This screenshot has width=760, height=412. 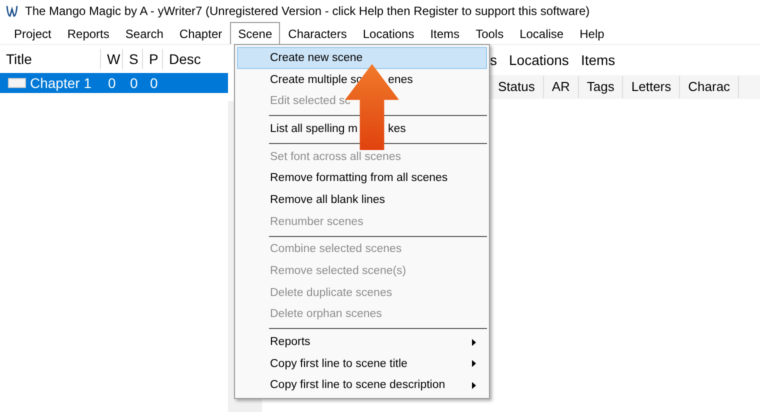 What do you see at coordinates (601, 87) in the screenshot?
I see `column-header: Tags` at bounding box center [601, 87].